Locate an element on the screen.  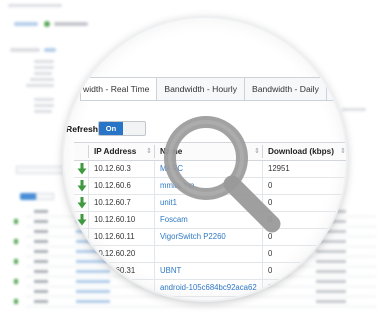
cell-ip: 10.12.60.7 is located at coordinates (112, 202).